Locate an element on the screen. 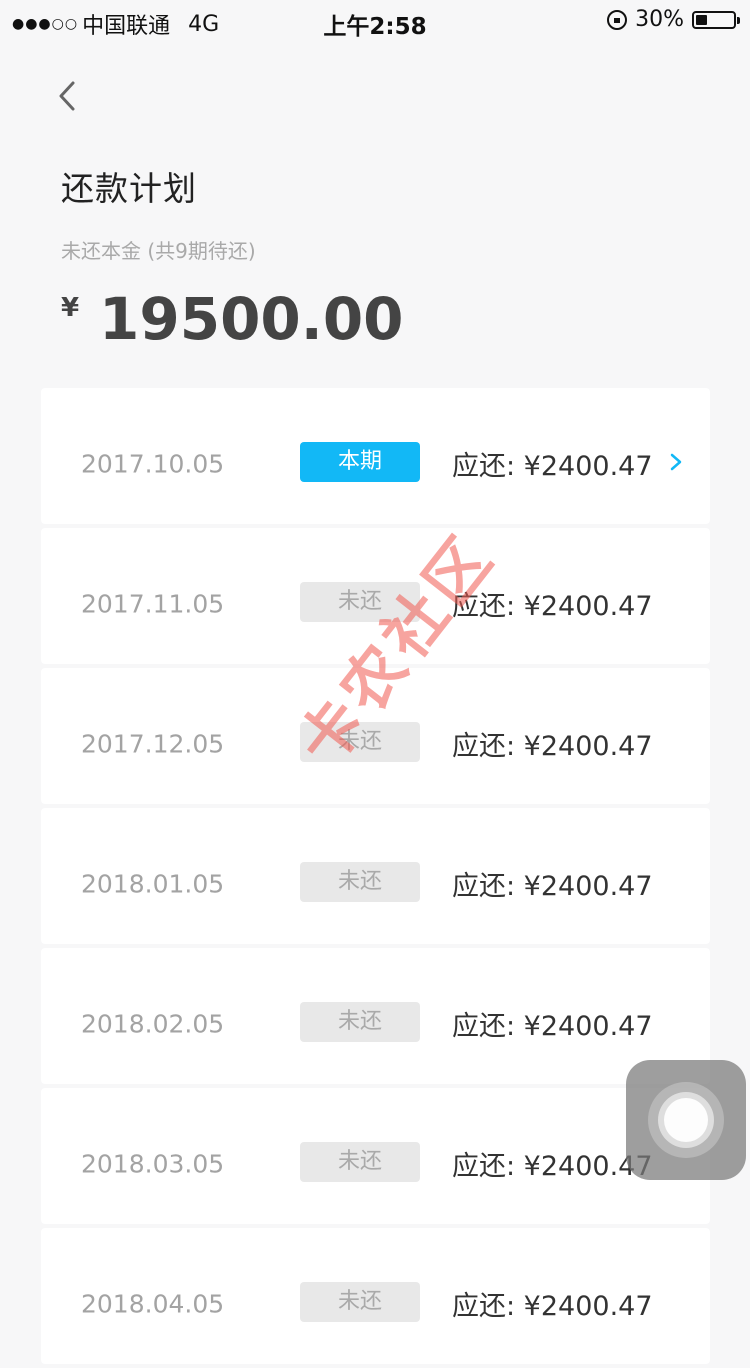  installment-row: 2018.01.05 未还 应还: ¥2400.47 is located at coordinates (375, 876).